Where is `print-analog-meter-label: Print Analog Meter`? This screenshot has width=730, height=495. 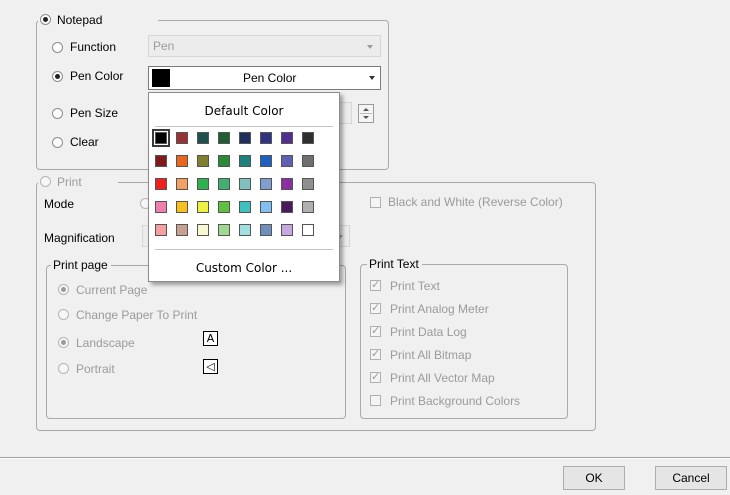
print-analog-meter-label: Print Analog Meter is located at coordinates (439, 309).